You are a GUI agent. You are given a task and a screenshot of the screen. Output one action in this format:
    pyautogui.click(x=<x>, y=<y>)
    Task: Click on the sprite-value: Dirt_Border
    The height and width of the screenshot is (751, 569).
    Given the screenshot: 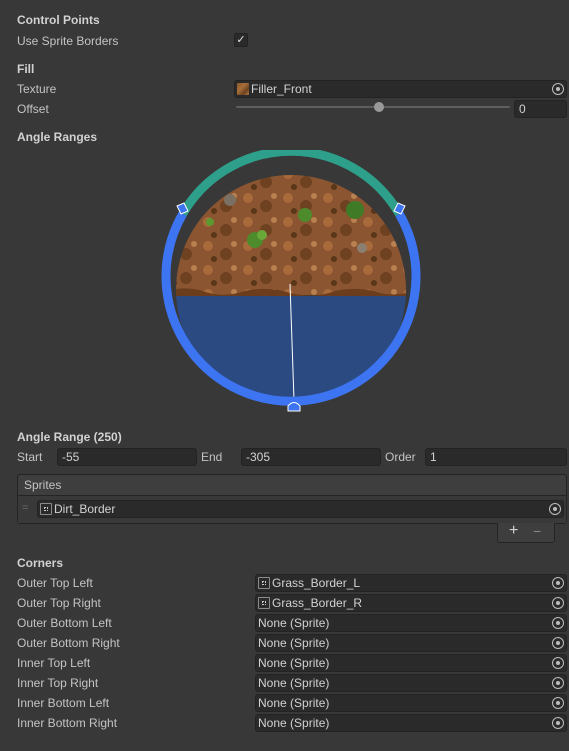 What is the action you would take?
    pyautogui.click(x=85, y=509)
    